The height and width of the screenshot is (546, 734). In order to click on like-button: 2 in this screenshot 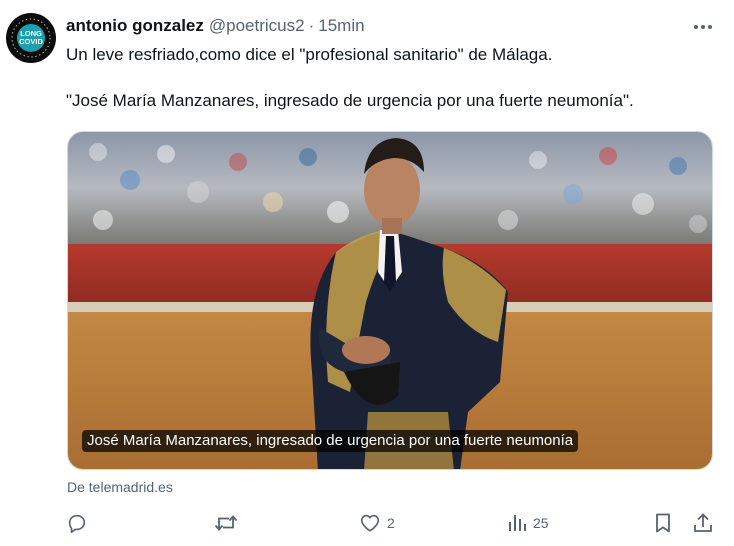, I will do `click(377, 523)`.